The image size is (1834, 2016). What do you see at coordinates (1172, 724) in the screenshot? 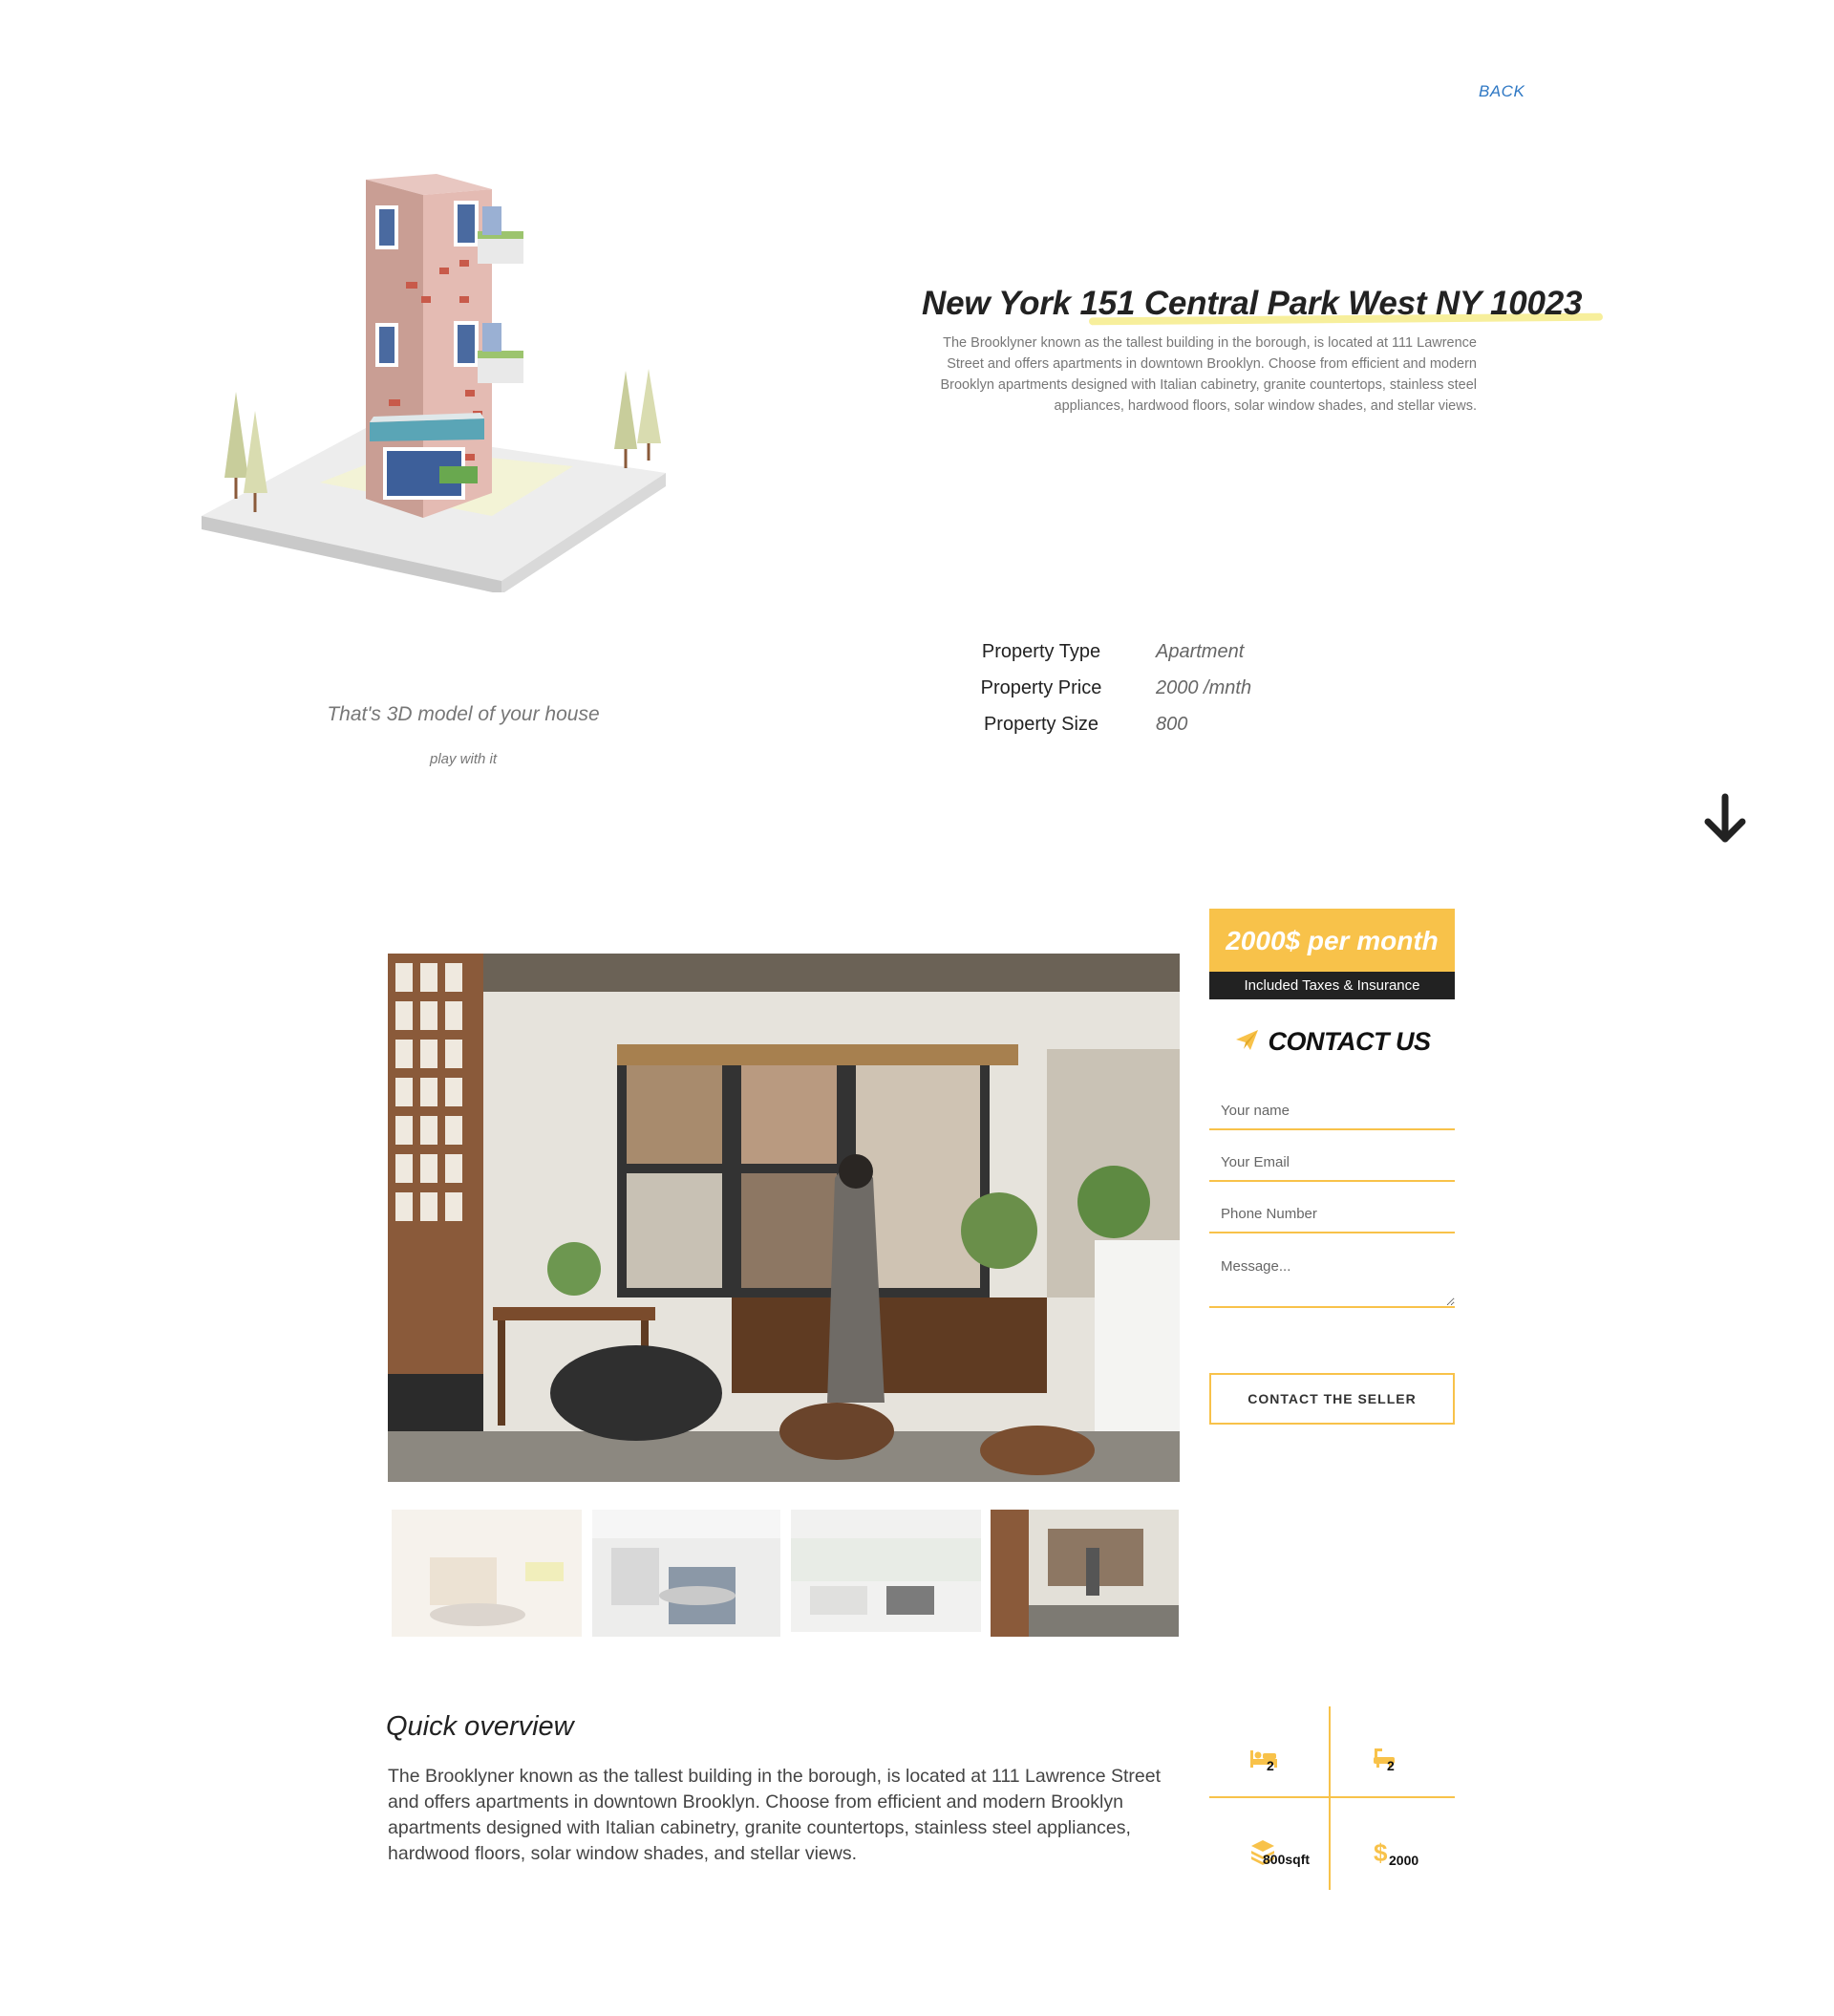
I see `detail-value: 800` at bounding box center [1172, 724].